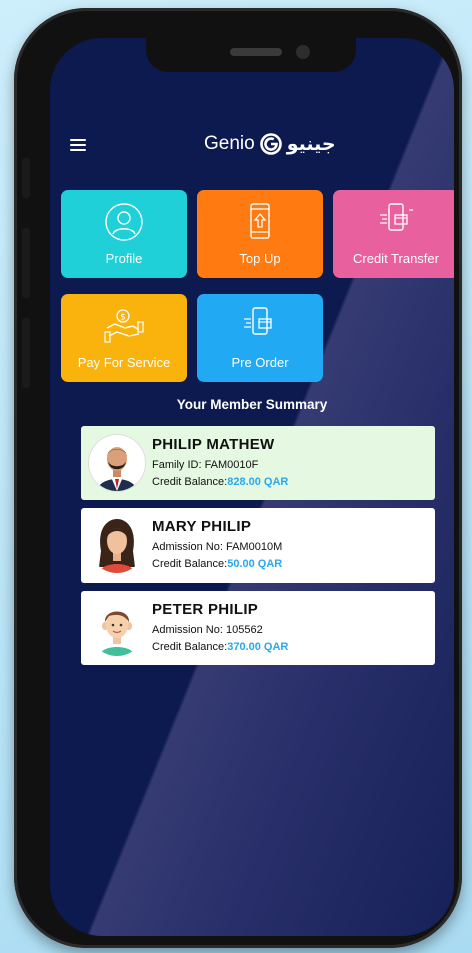 The width and height of the screenshot is (472, 953). What do you see at coordinates (205, 609) in the screenshot?
I see `member-name: PETER PHILIP` at bounding box center [205, 609].